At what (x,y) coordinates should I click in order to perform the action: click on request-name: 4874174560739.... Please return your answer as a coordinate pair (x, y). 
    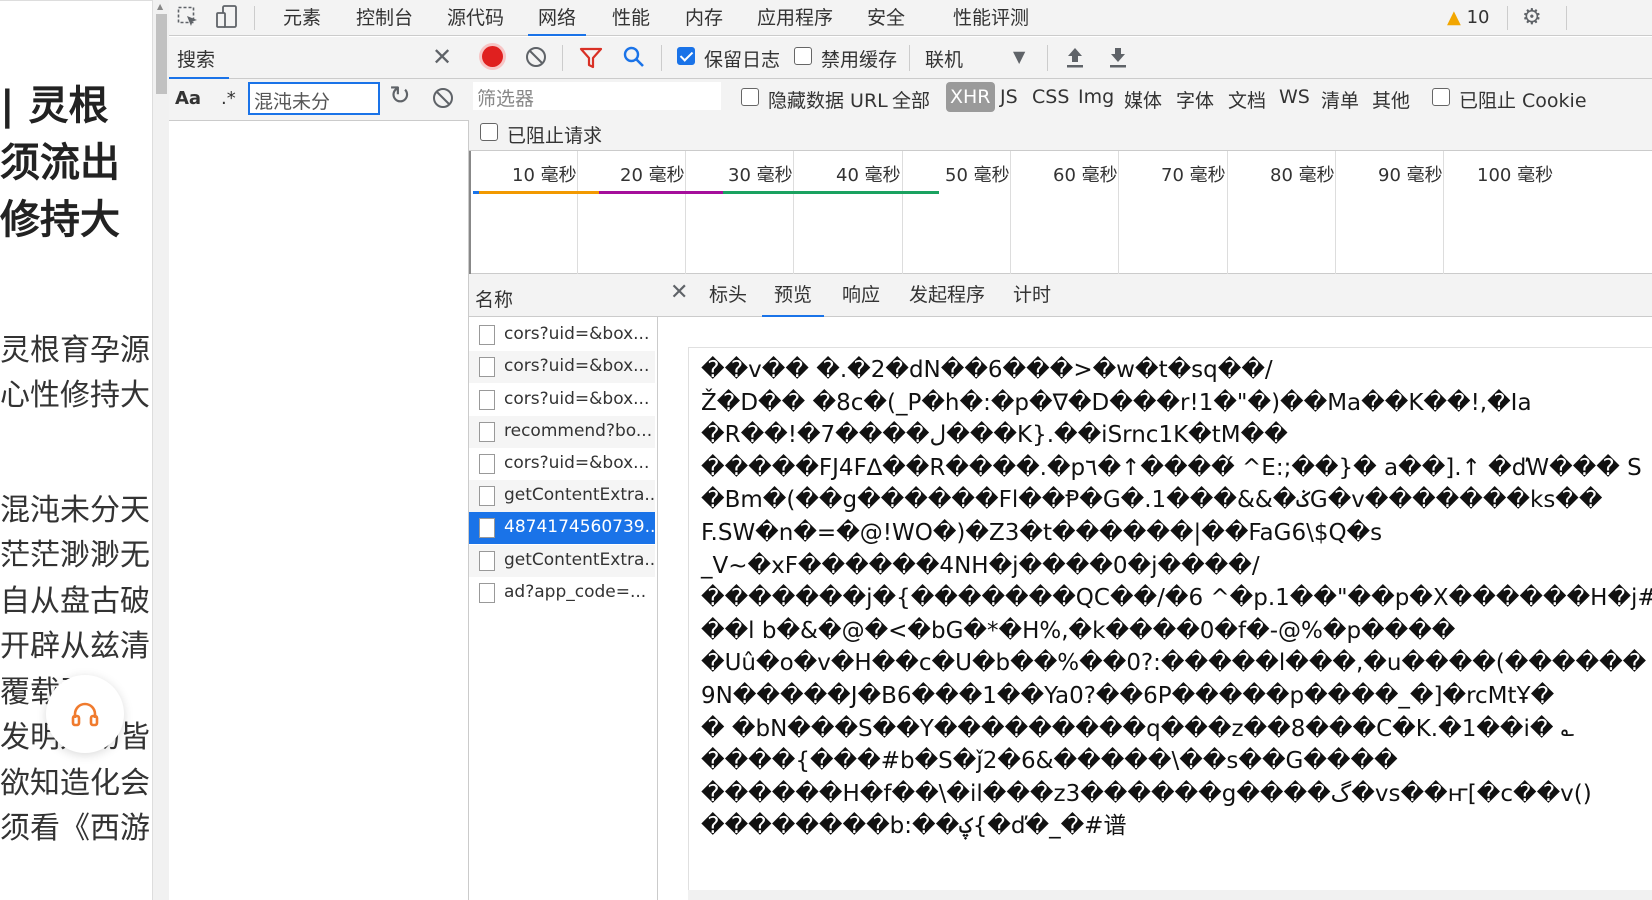
    Looking at the image, I should click on (579, 527).